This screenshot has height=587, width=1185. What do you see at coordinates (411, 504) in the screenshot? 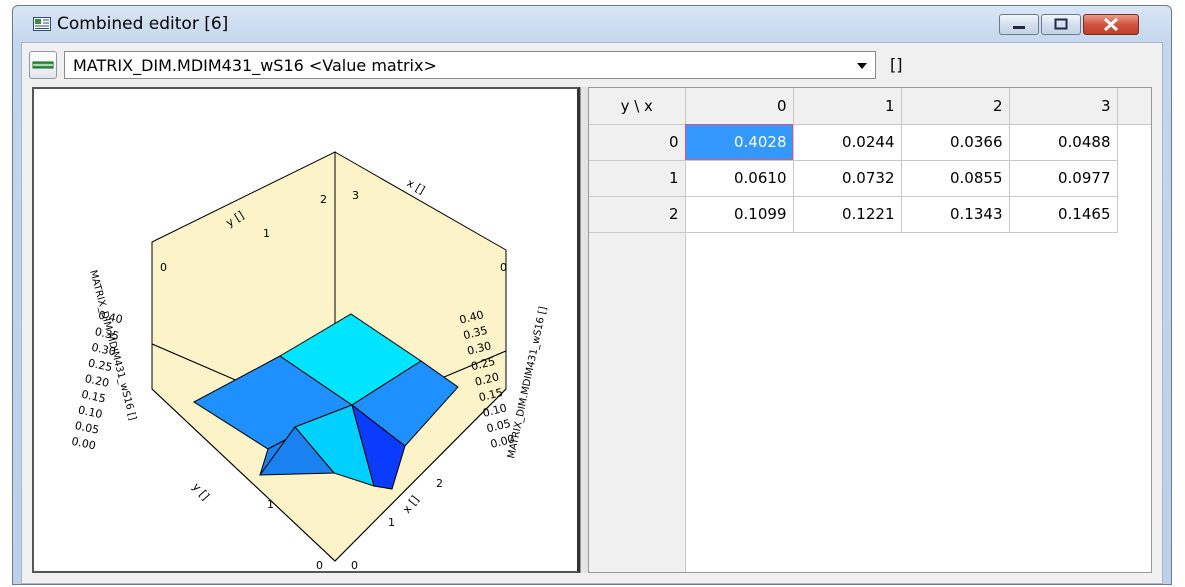
I see `x-axis-label-front: x []` at bounding box center [411, 504].